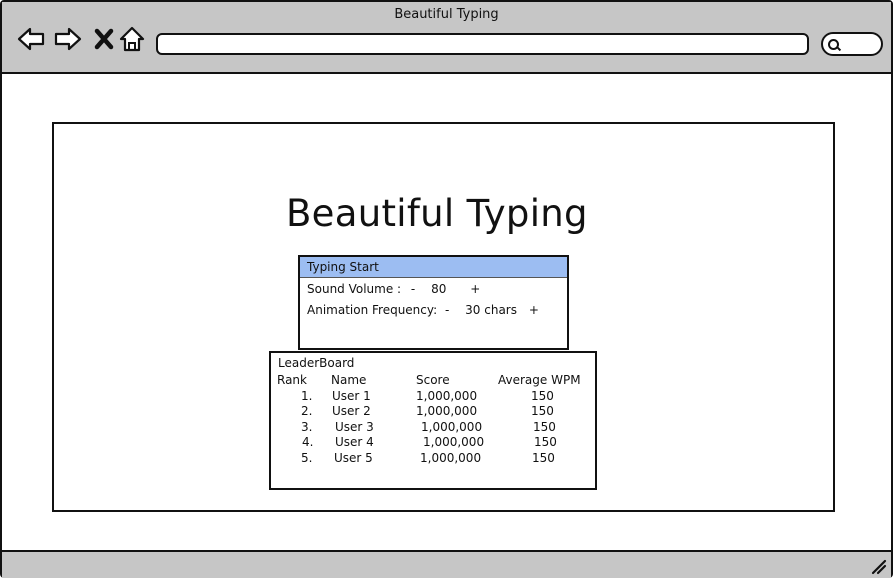 This screenshot has height=578, width=893. Describe the element at coordinates (308, 442) in the screenshot. I see `rank-cell: 4.` at that location.